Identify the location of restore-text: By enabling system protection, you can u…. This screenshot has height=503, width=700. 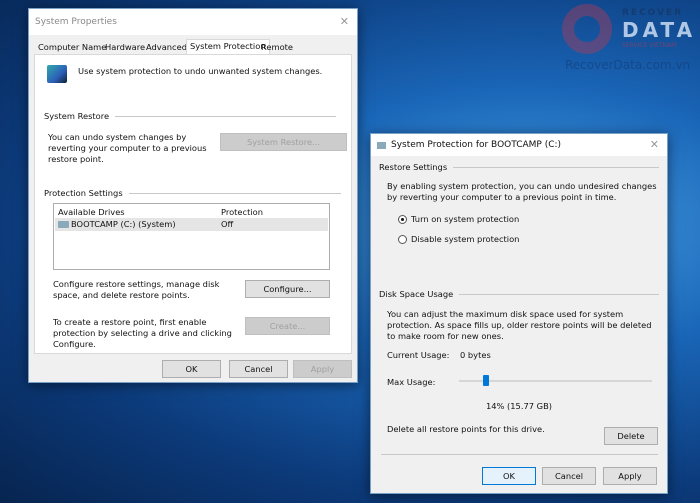
(522, 191).